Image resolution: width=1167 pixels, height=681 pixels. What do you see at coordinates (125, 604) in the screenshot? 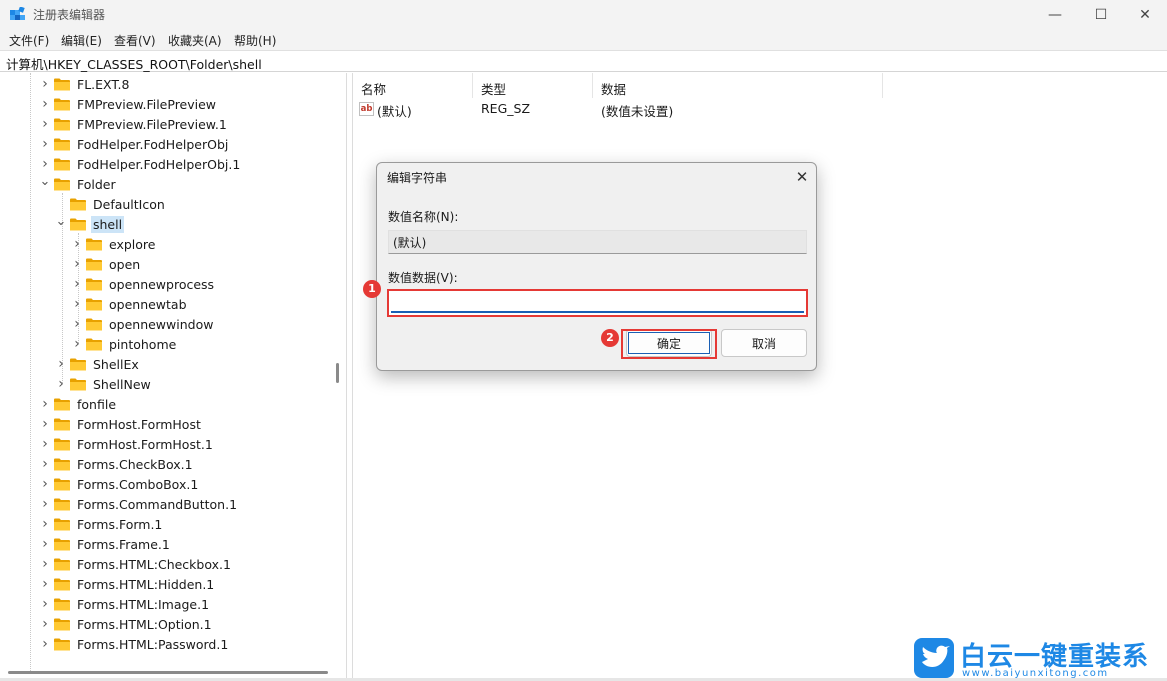
I see `tree-item: › Forms.HTML:Image.1` at bounding box center [125, 604].